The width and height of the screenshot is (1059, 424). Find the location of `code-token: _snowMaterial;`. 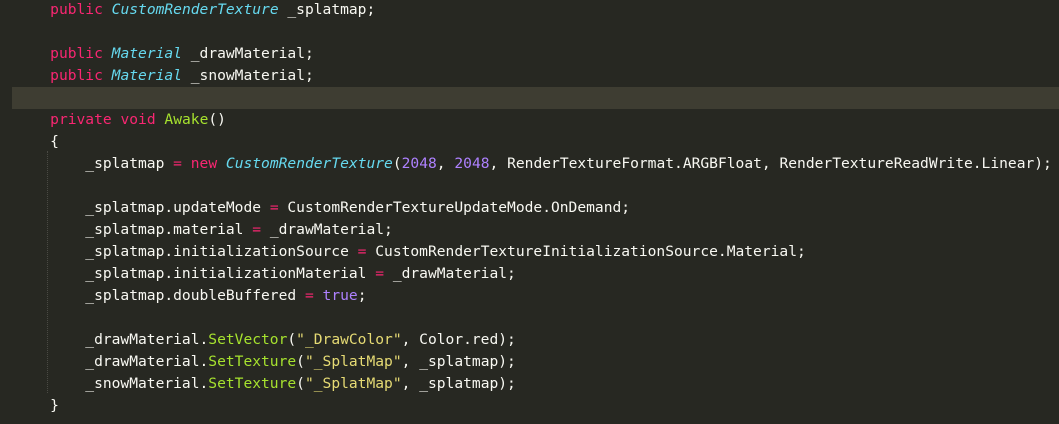

code-token: _snowMaterial; is located at coordinates (247, 75).